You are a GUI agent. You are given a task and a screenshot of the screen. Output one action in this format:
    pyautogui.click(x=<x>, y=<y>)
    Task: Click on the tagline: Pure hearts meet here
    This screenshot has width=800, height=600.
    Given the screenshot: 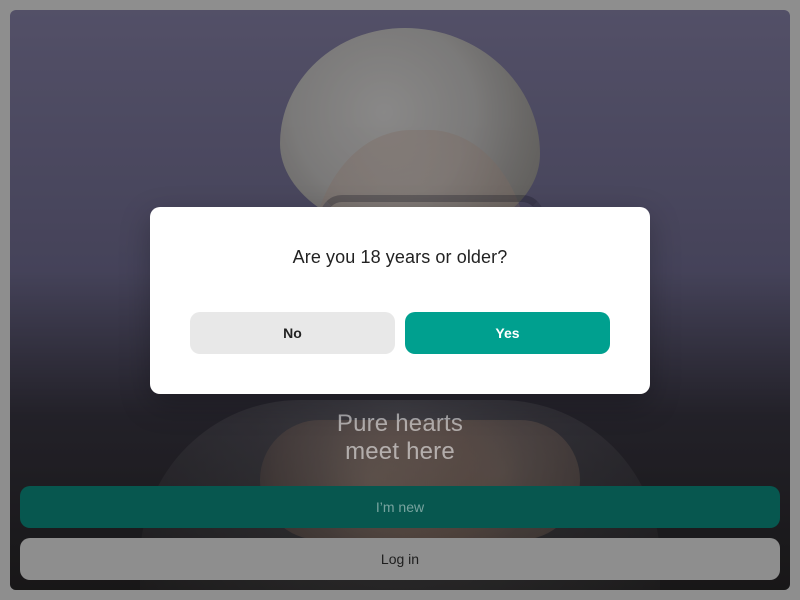 What is the action you would take?
    pyautogui.click(x=400, y=438)
    